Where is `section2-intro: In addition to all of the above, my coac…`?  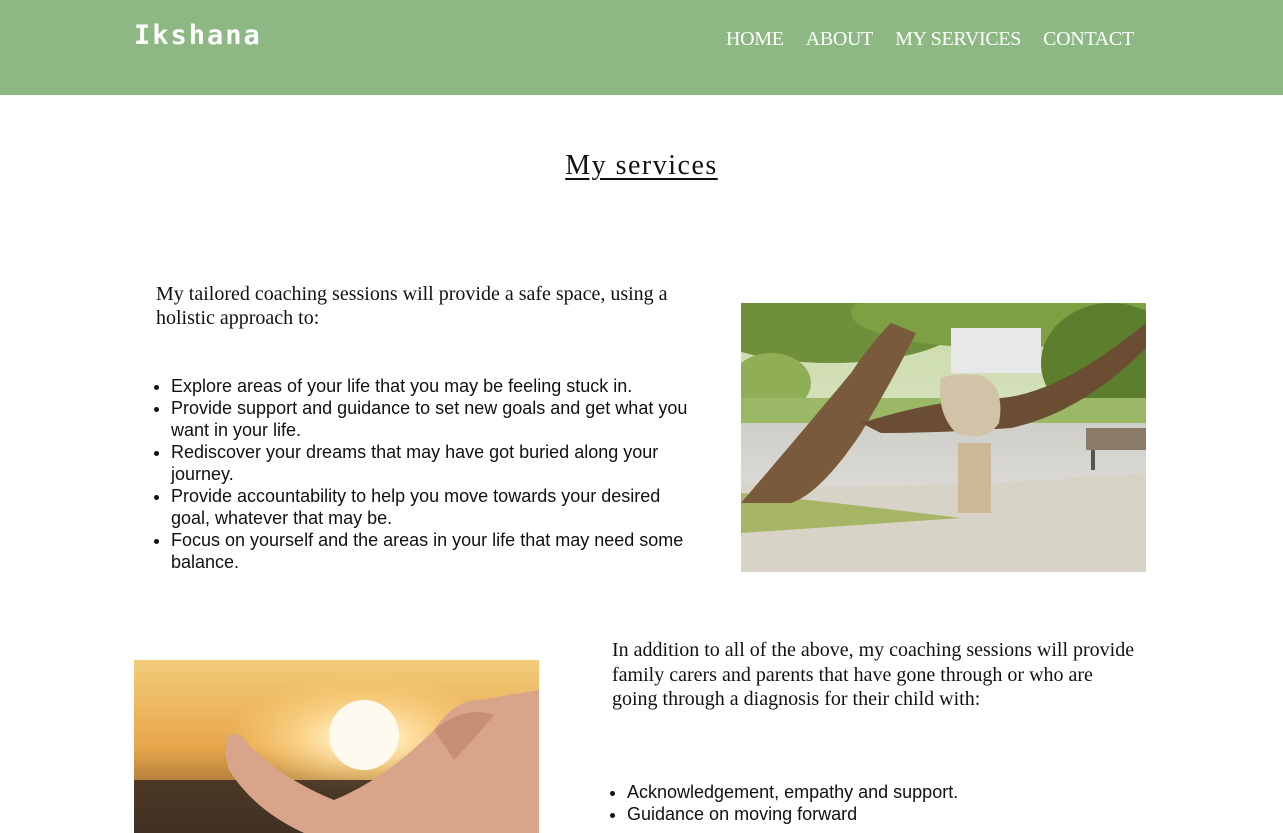
section2-intro: In addition to all of the above, my coac… is located at coordinates (873, 674).